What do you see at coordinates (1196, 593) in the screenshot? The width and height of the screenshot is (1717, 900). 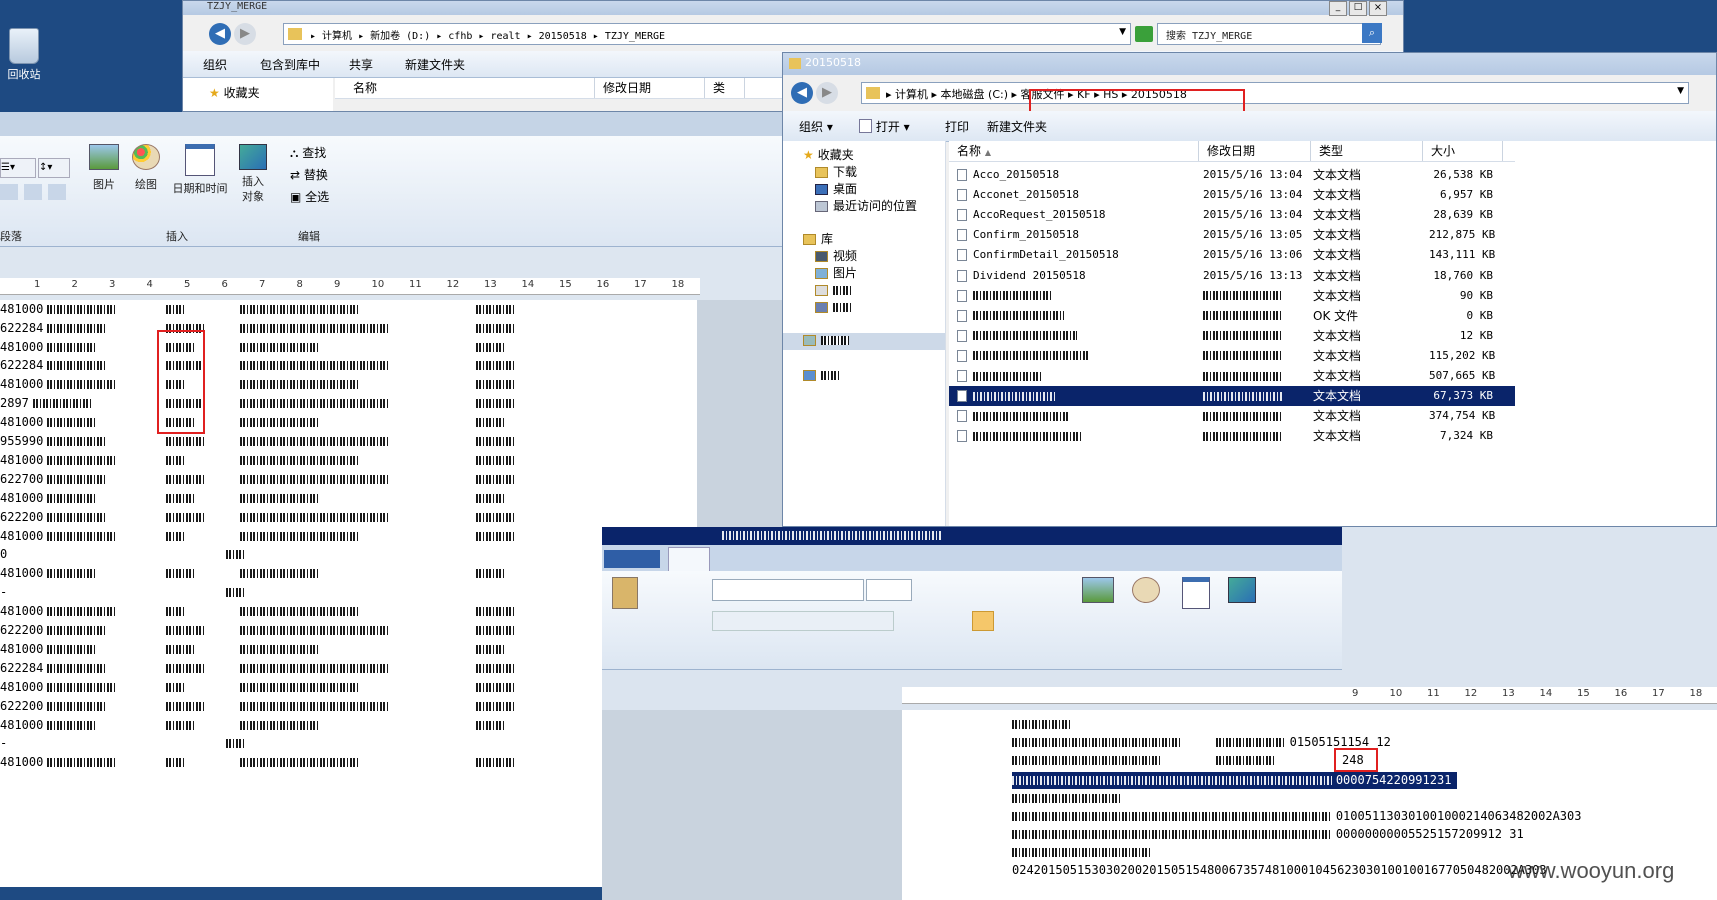 I see `calendar-icon` at bounding box center [1196, 593].